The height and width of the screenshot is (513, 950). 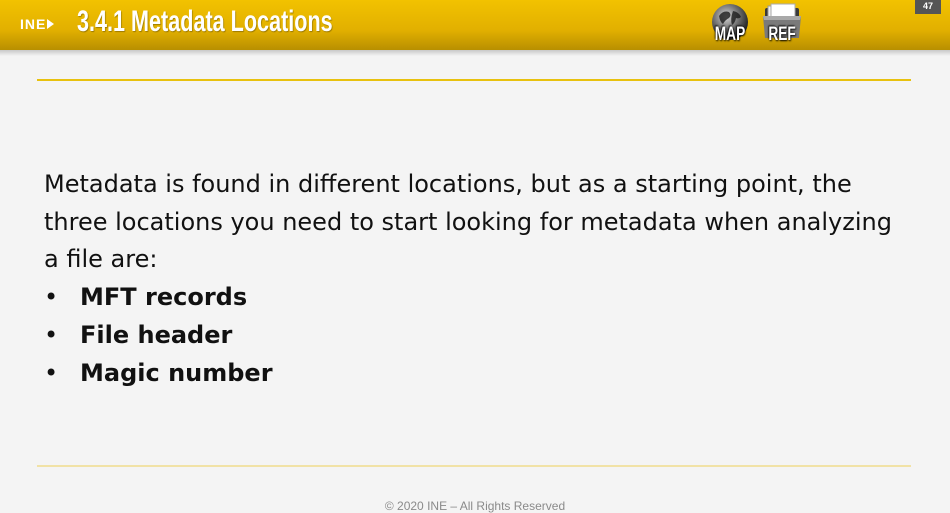 What do you see at coordinates (479, 374) in the screenshot?
I see `bullet-item: • Magic number` at bounding box center [479, 374].